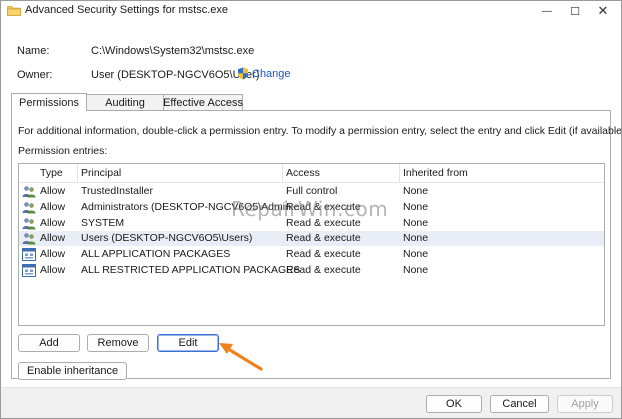 Image resolution: width=622 pixels, height=419 pixels. I want to click on list-header: Type Principal Access Inherited from, so click(311, 173).